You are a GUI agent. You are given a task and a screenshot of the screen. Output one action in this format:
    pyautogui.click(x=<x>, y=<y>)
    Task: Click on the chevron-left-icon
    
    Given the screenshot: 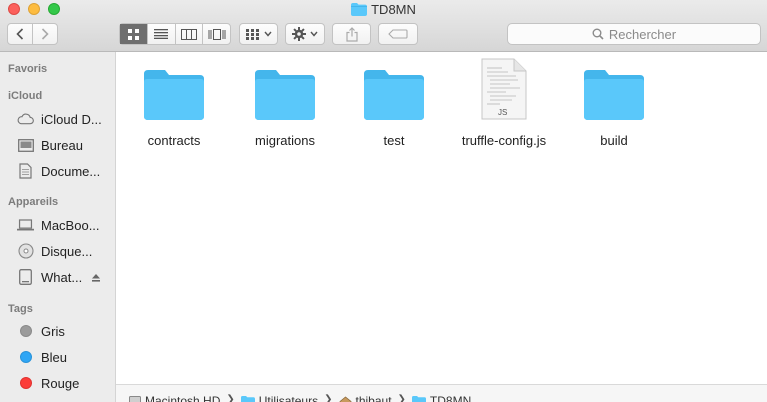 What is the action you would take?
    pyautogui.click(x=20, y=34)
    